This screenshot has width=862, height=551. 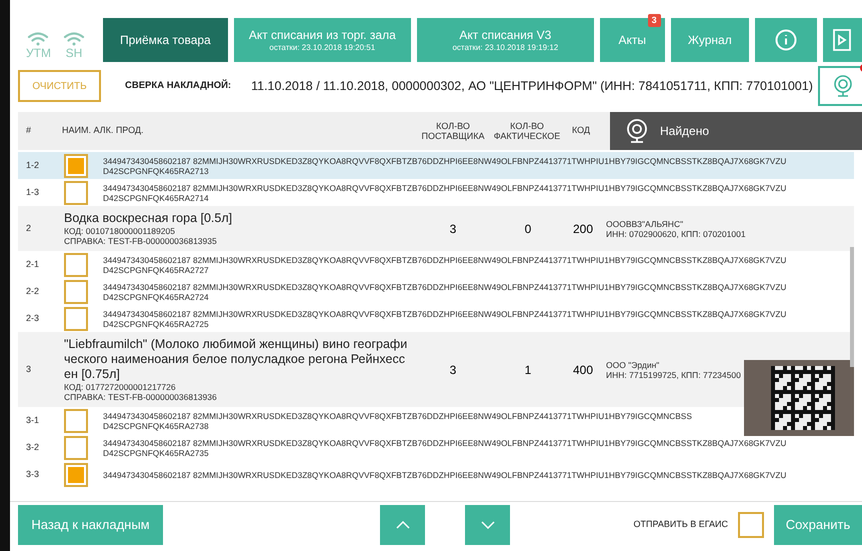 I want to click on chevron-down-icon, so click(x=487, y=525).